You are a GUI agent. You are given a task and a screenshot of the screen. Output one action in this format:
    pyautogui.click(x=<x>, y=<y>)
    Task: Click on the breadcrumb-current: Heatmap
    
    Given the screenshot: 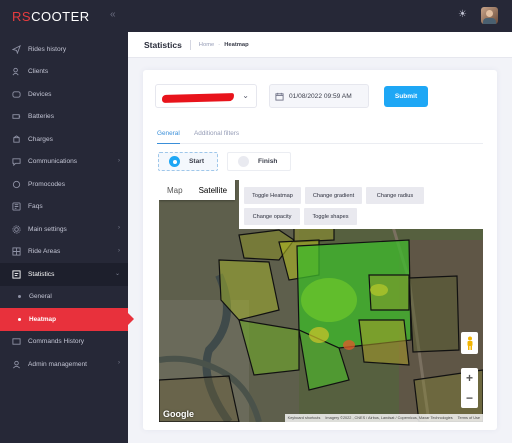 What is the action you would take?
    pyautogui.click(x=236, y=44)
    